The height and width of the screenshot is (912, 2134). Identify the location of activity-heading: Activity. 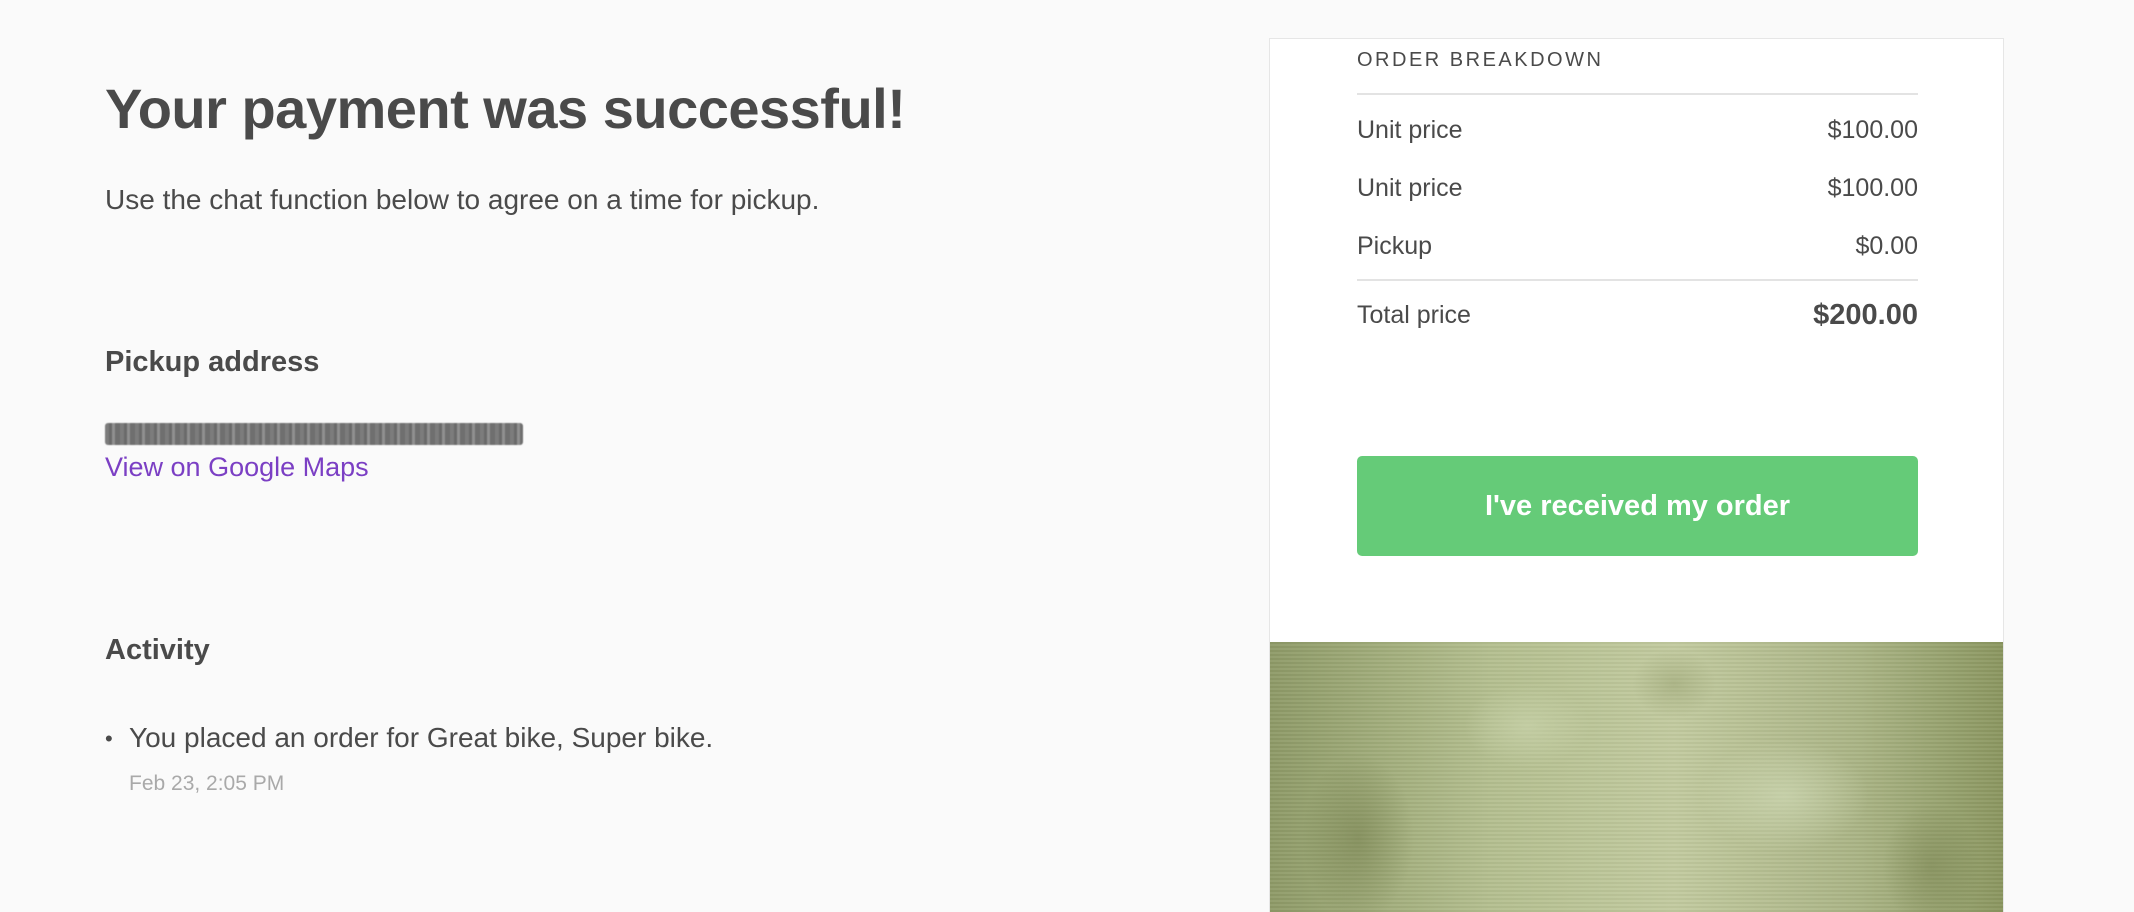
(157, 650).